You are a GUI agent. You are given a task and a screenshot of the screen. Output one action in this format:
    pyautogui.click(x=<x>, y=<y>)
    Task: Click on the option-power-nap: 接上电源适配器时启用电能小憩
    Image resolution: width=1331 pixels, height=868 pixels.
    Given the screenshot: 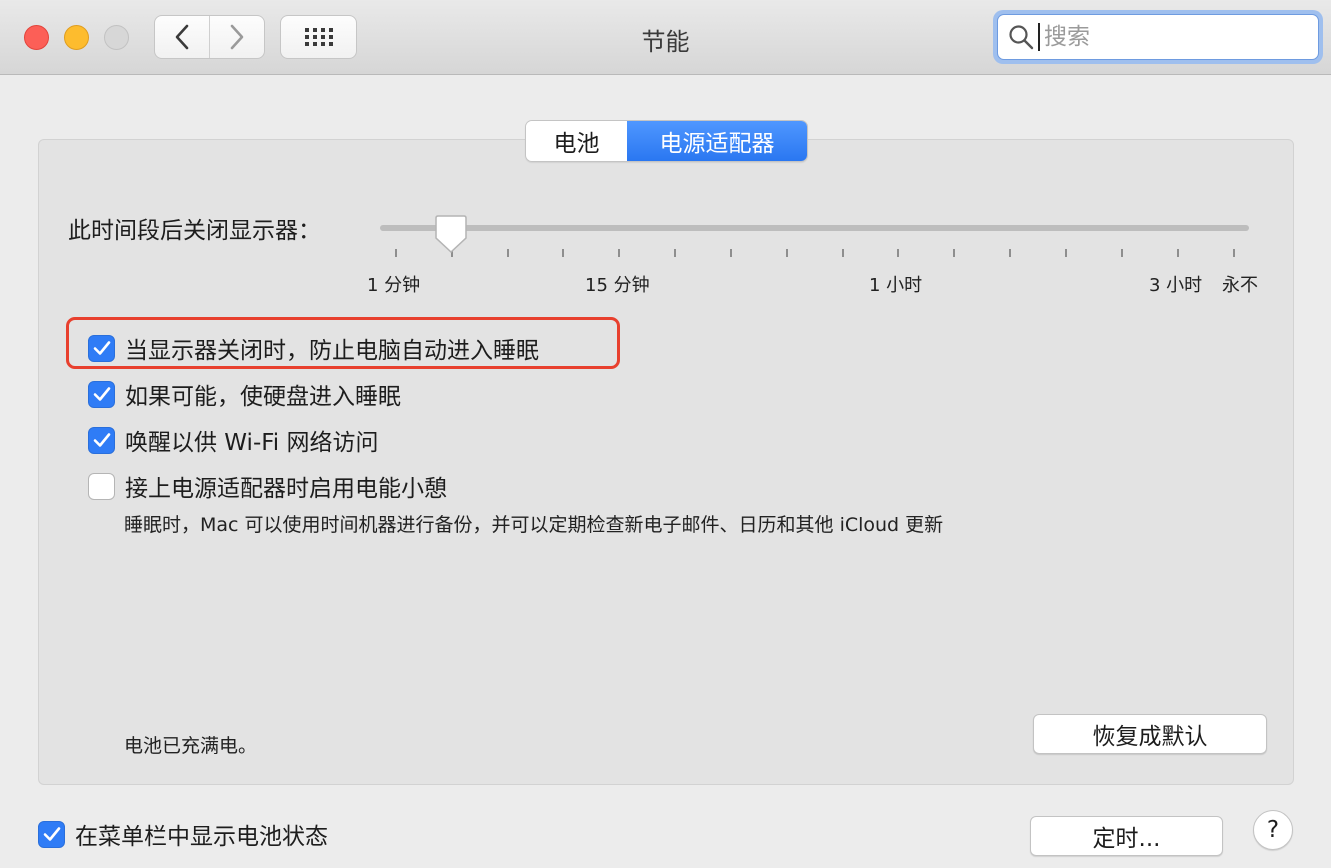 What is the action you would take?
    pyautogui.click(x=267, y=486)
    